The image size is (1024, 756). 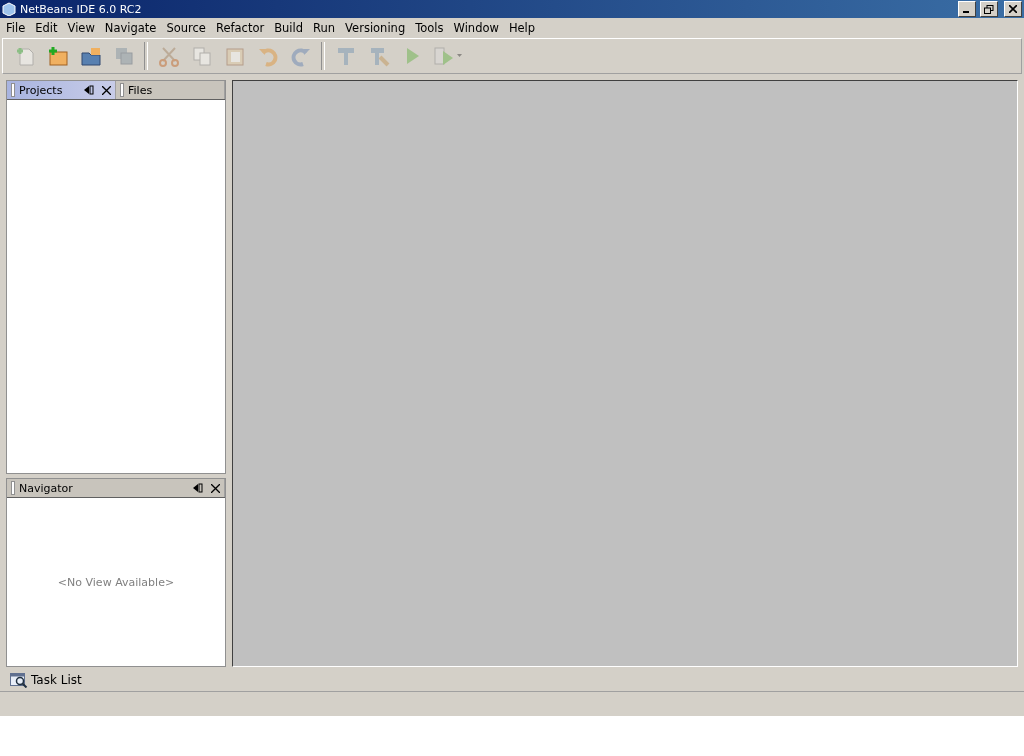 What do you see at coordinates (90, 56) in the screenshot?
I see `open-project-icon` at bounding box center [90, 56].